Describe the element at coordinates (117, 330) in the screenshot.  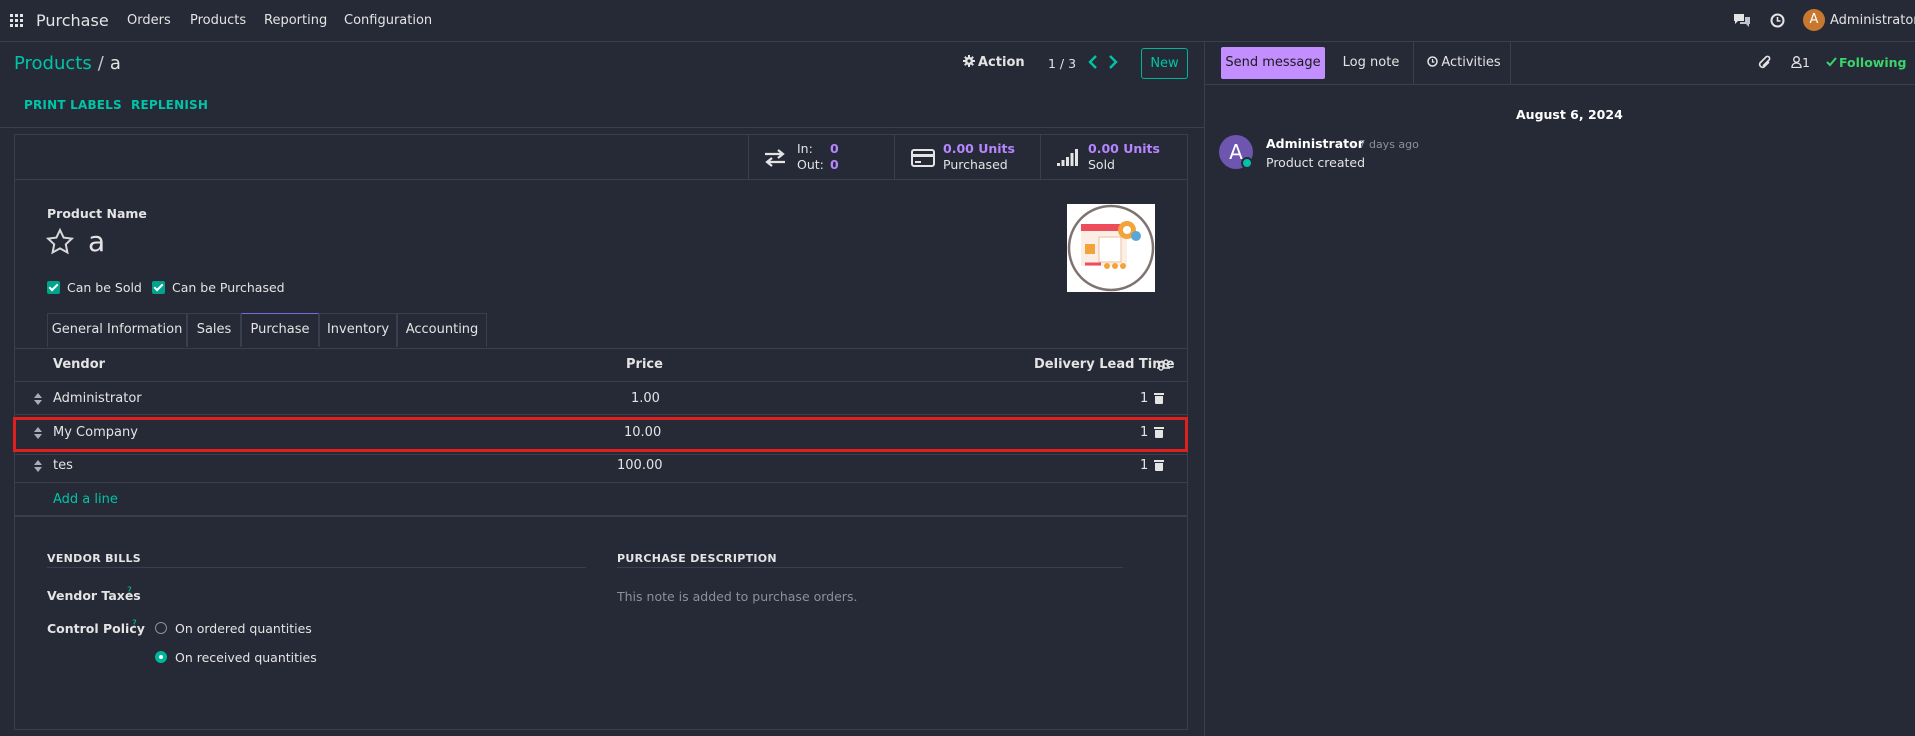
I see `tab-general-information: General Information` at that location.